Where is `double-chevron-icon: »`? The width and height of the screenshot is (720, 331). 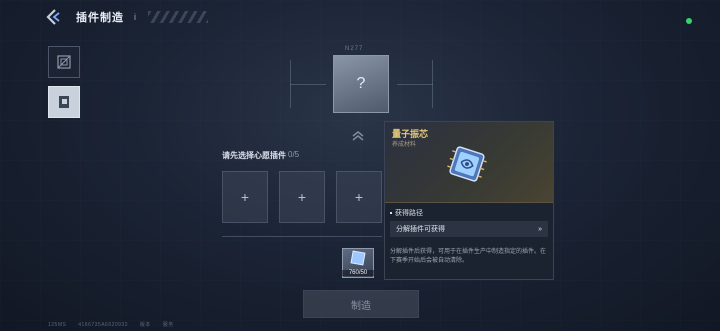 double-chevron-icon: » is located at coordinates (540, 229).